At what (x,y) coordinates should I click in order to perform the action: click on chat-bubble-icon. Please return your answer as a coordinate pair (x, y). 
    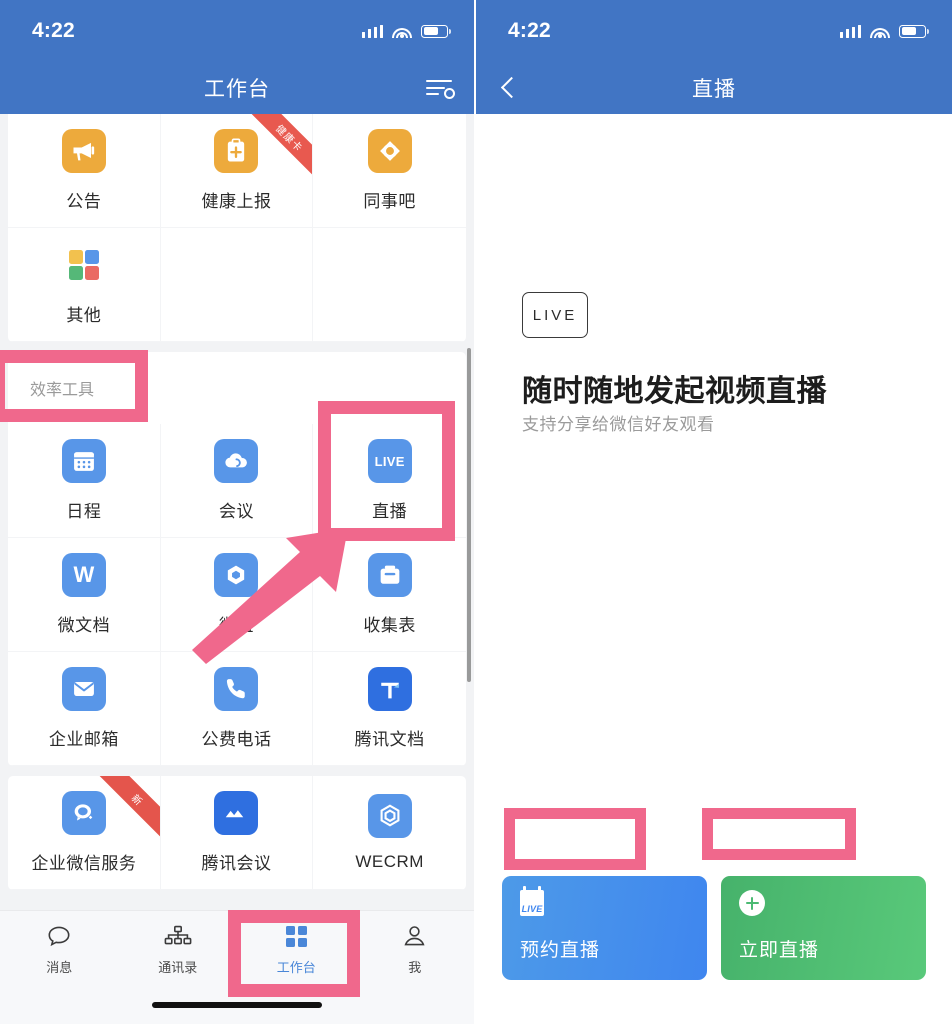
    Looking at the image, I should click on (59, 936).